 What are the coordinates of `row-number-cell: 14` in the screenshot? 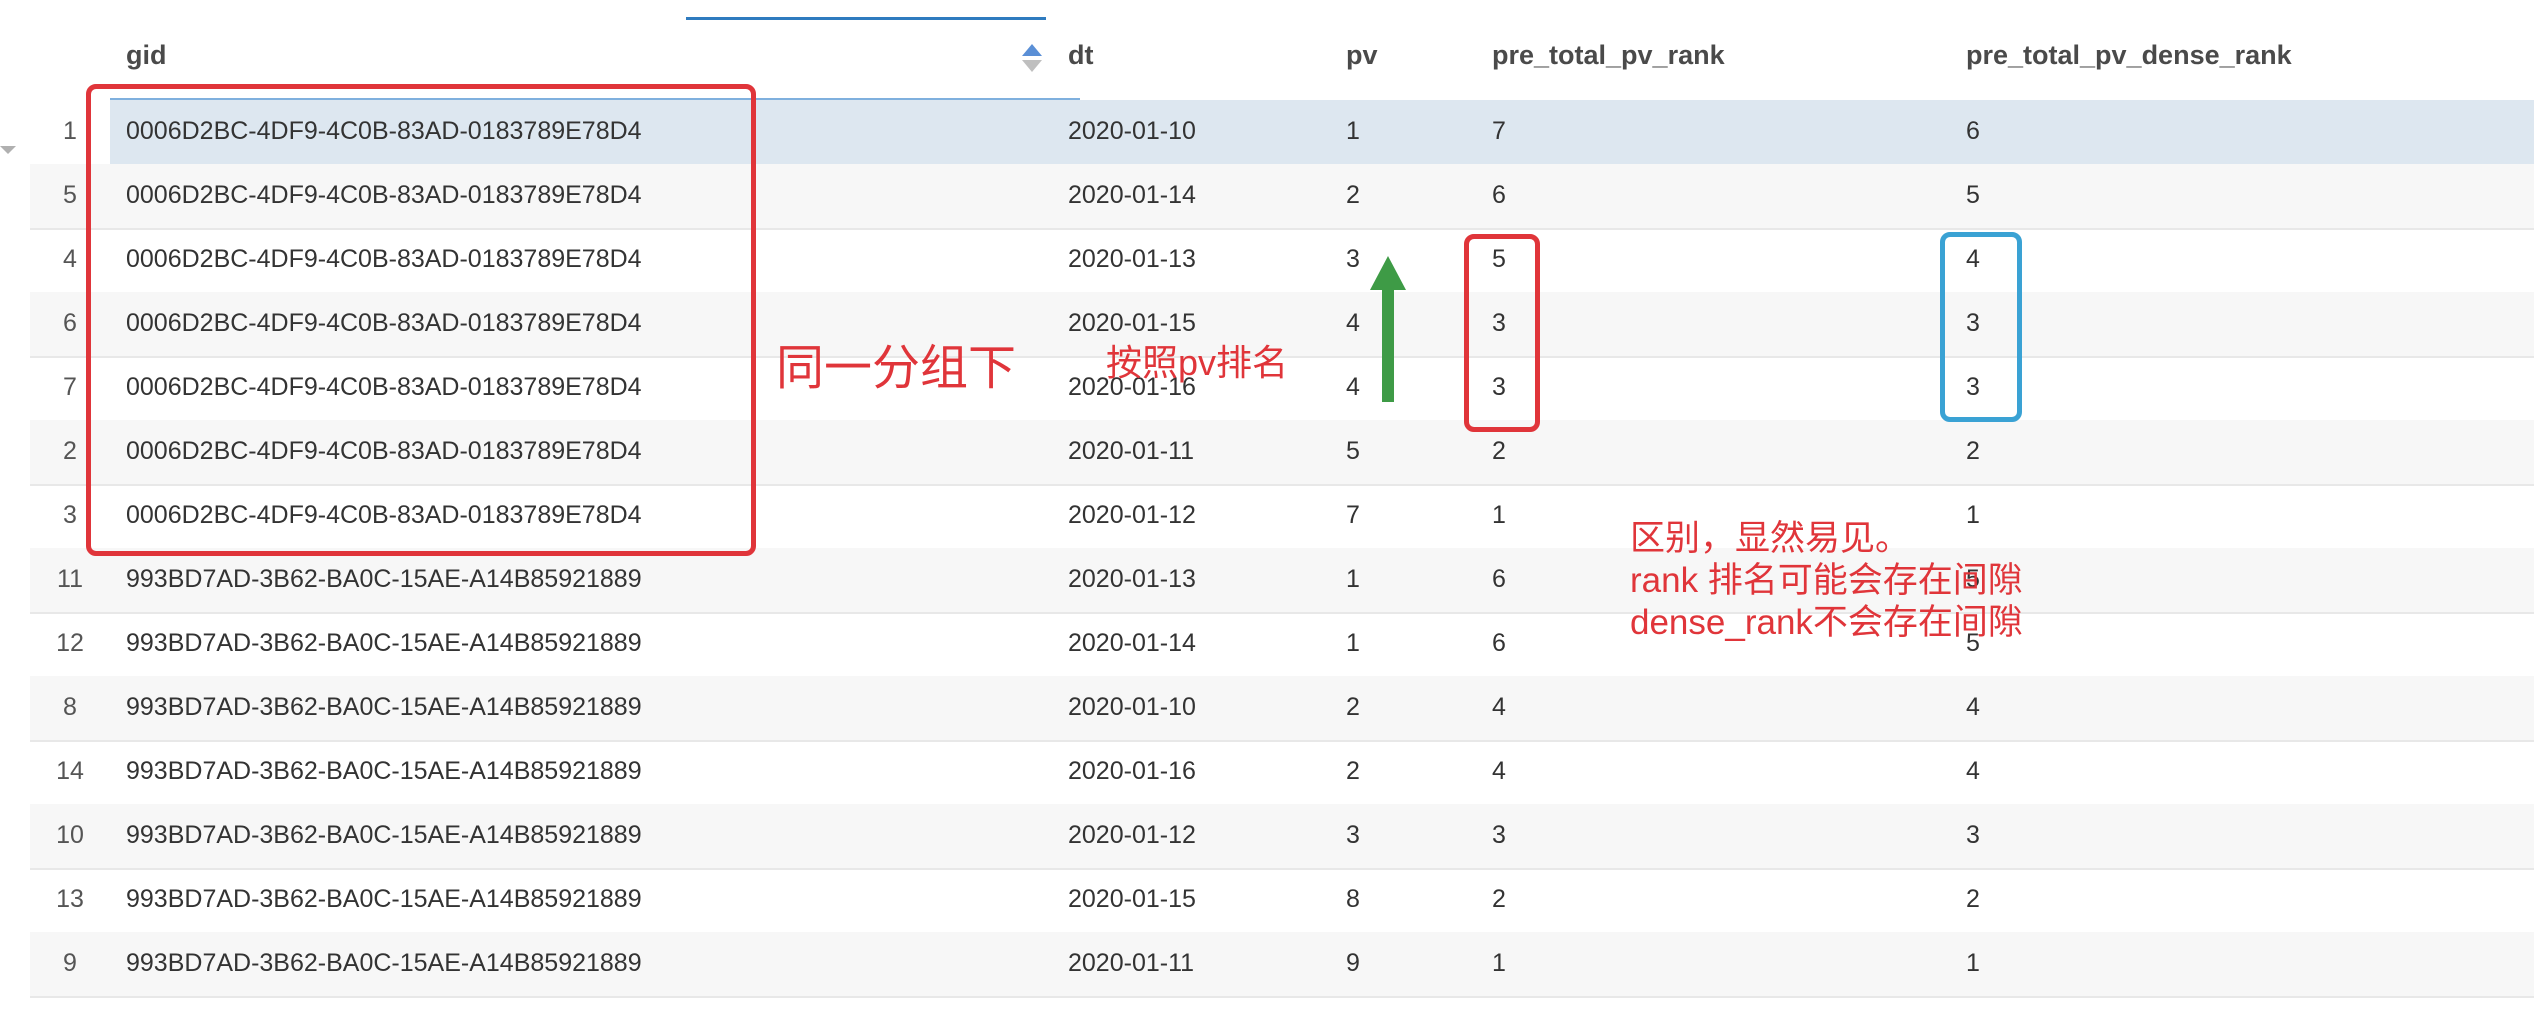 It's located at (70, 771).